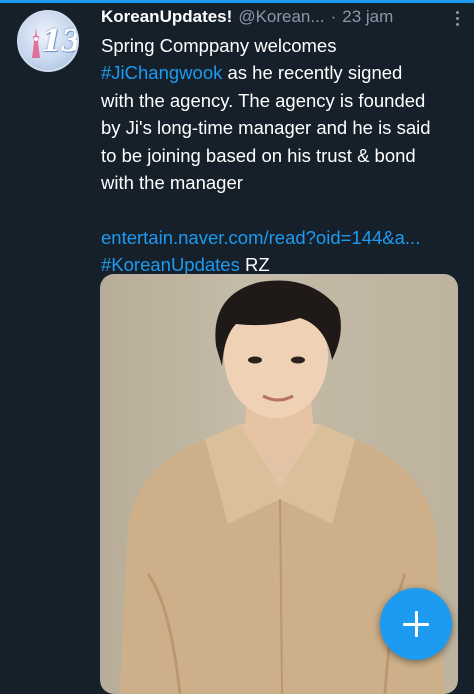 The height and width of the screenshot is (694, 474). I want to click on plus-icon, so click(416, 624).